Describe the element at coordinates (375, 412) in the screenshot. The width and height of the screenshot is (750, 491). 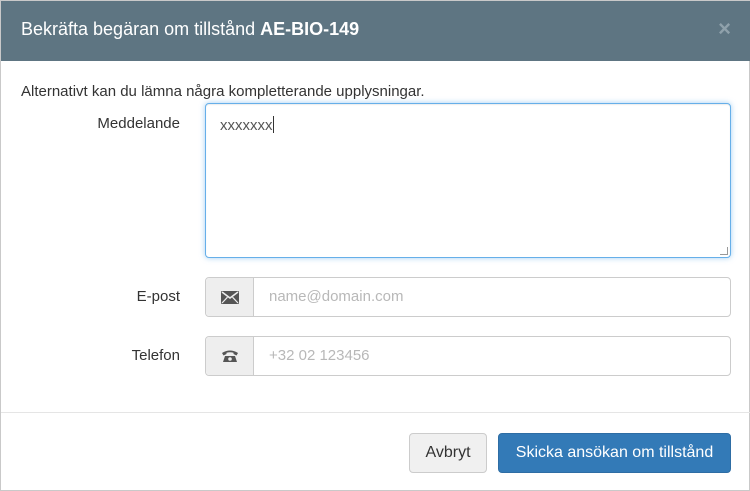
I see `footer-divider` at that location.